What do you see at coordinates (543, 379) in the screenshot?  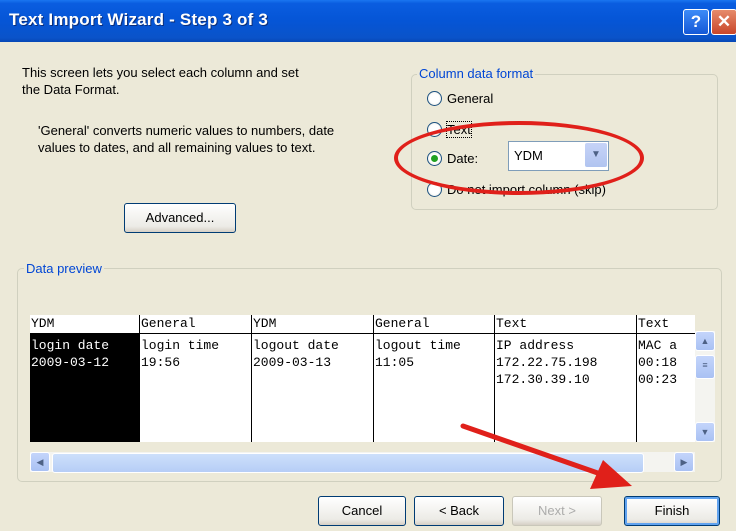 I see `preview-cell: 172.30.39.10` at bounding box center [543, 379].